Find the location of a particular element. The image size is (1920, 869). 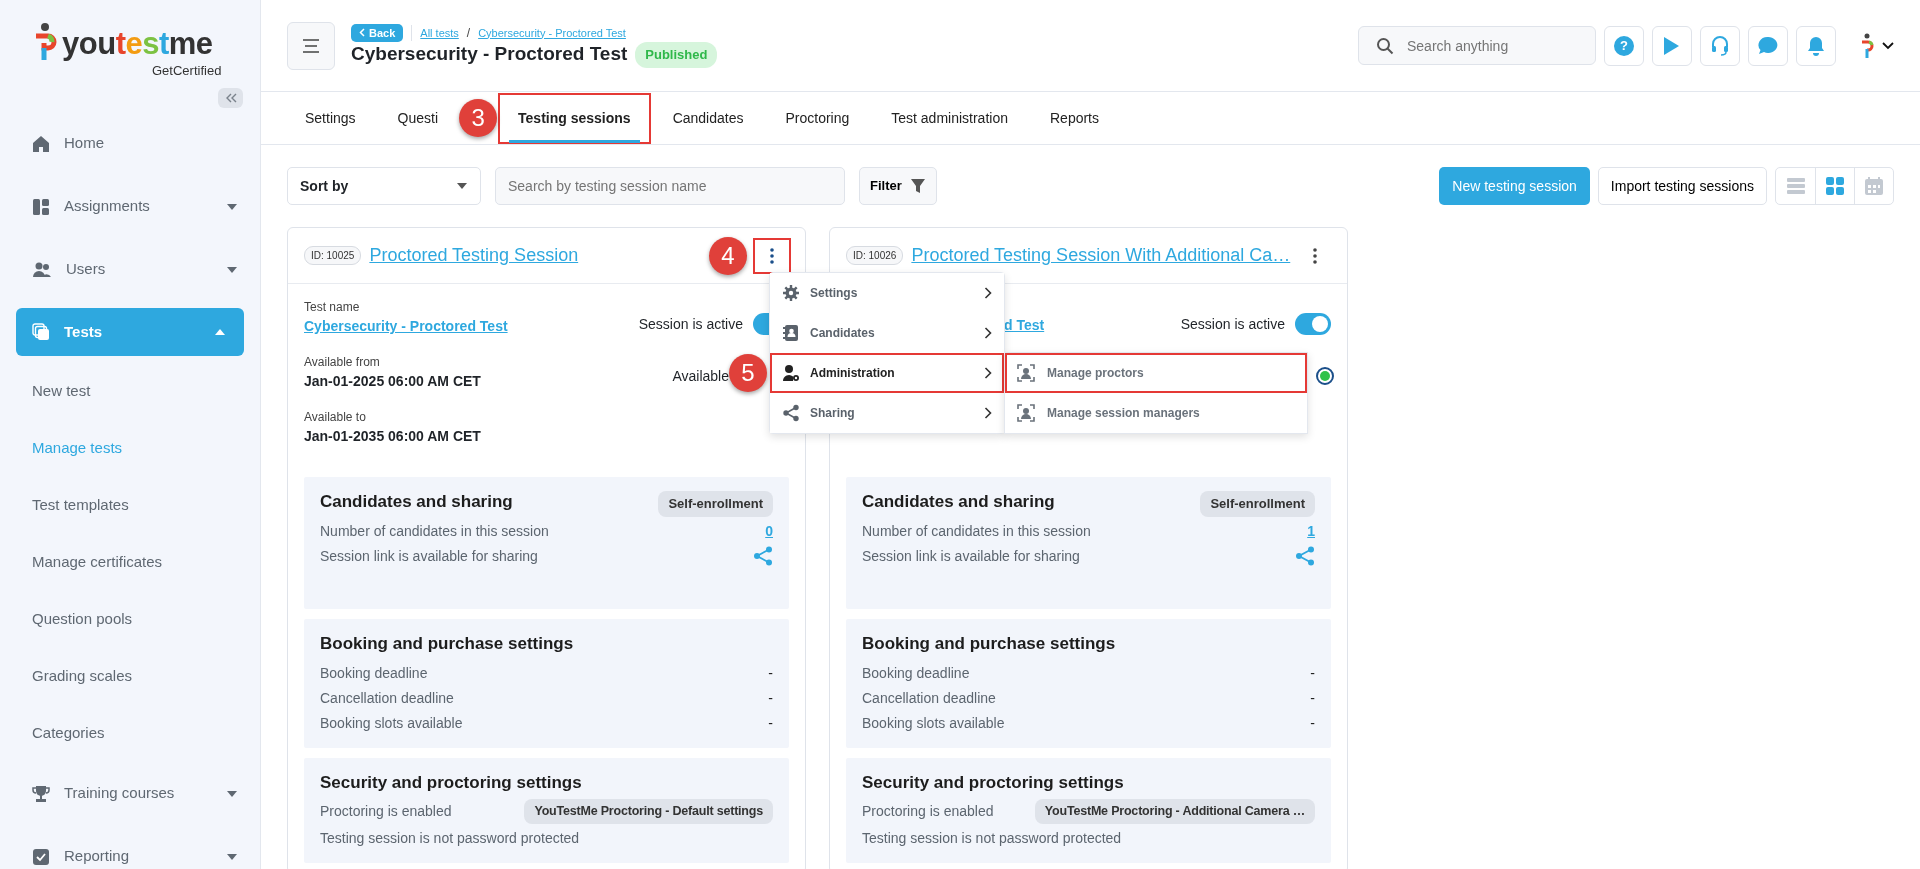

enrollment-tag: Self-enrollment is located at coordinates (715, 504).